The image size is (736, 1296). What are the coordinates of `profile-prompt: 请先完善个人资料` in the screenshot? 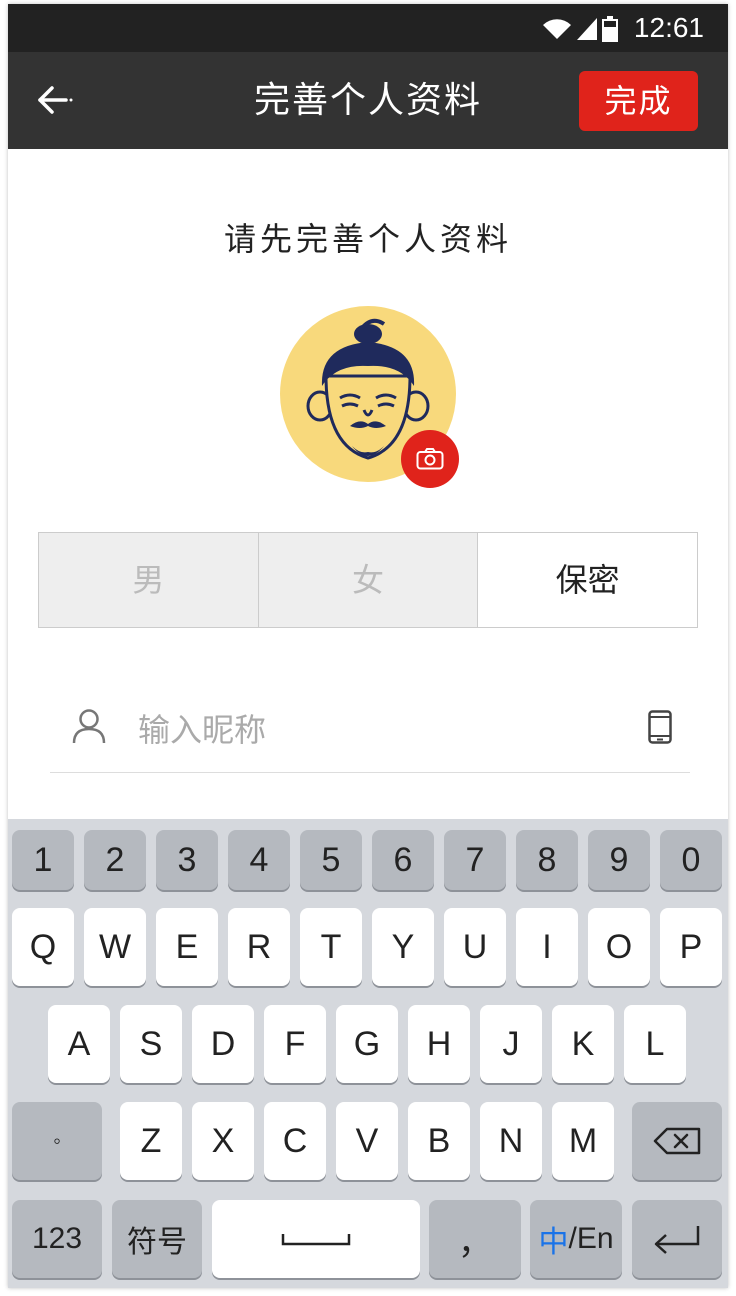 It's located at (367, 239).